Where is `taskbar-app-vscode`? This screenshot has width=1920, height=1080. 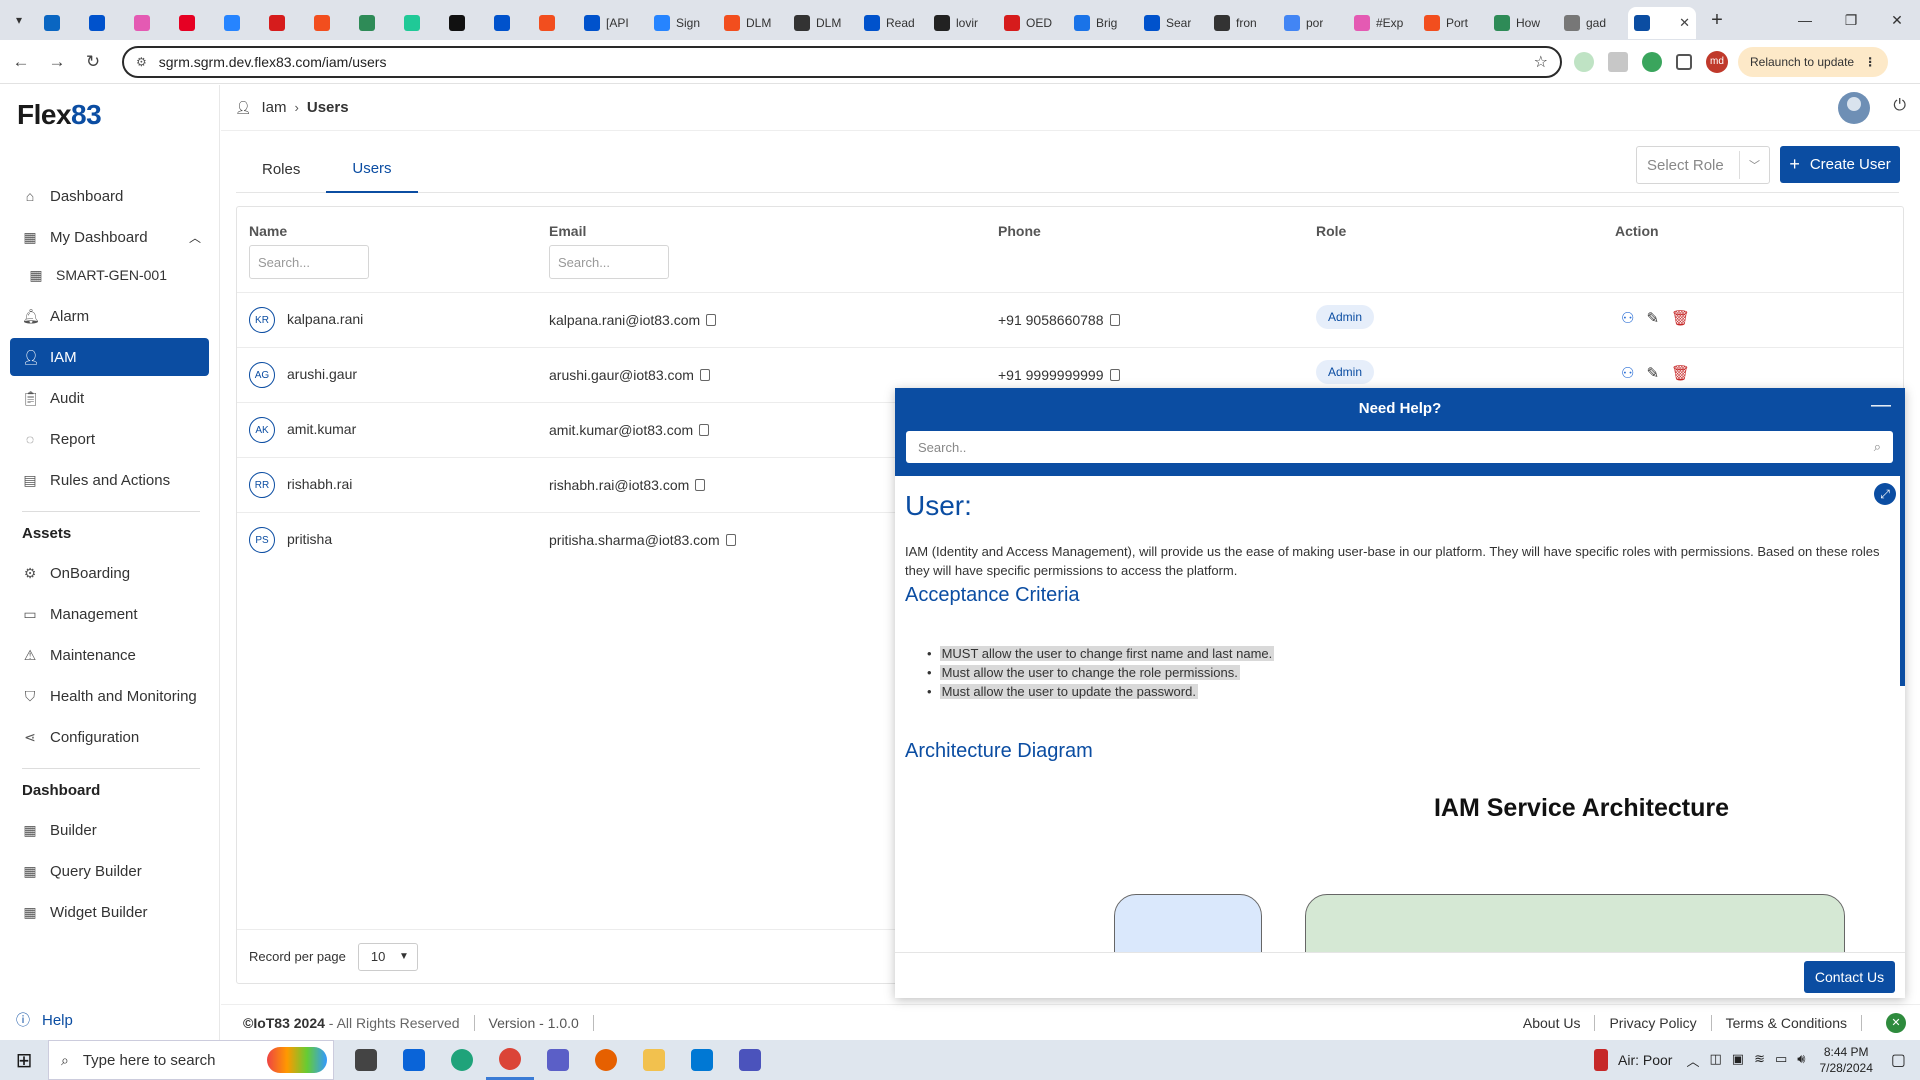
taskbar-app-vscode is located at coordinates (702, 1060).